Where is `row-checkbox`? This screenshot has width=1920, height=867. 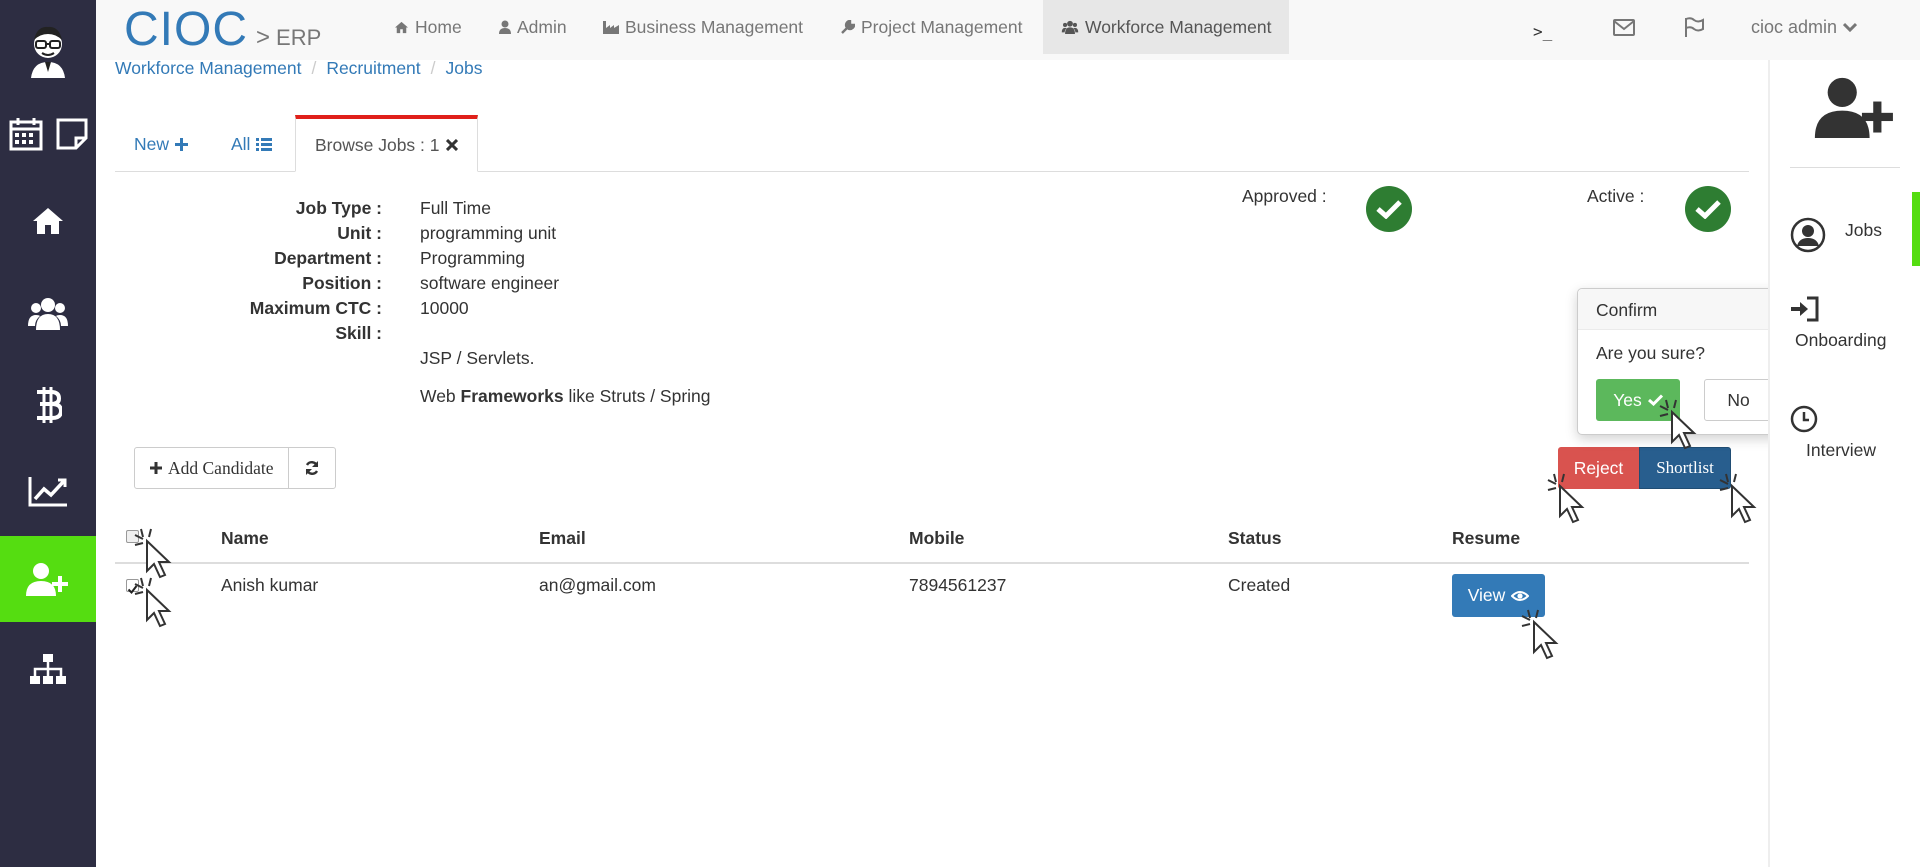
row-checkbox is located at coordinates (132, 587).